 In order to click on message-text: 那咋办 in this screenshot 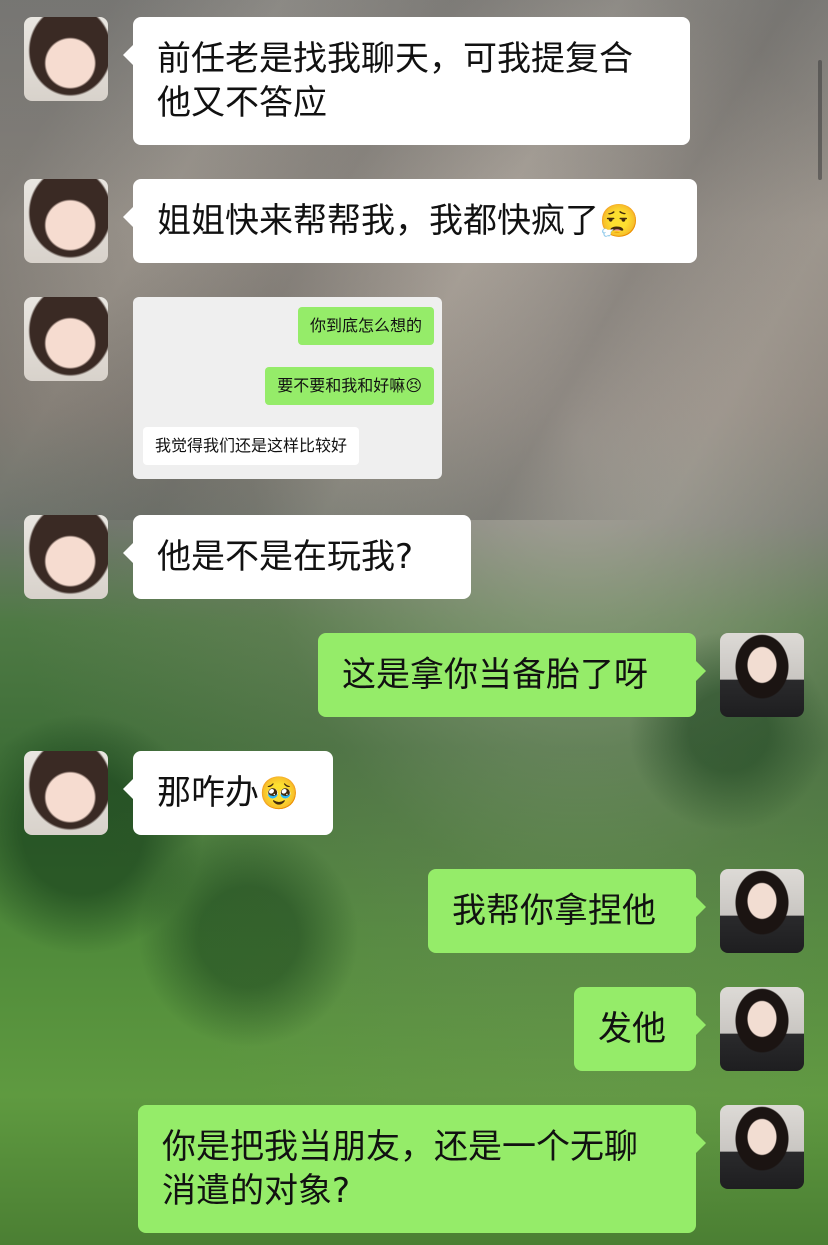, I will do `click(208, 793)`.